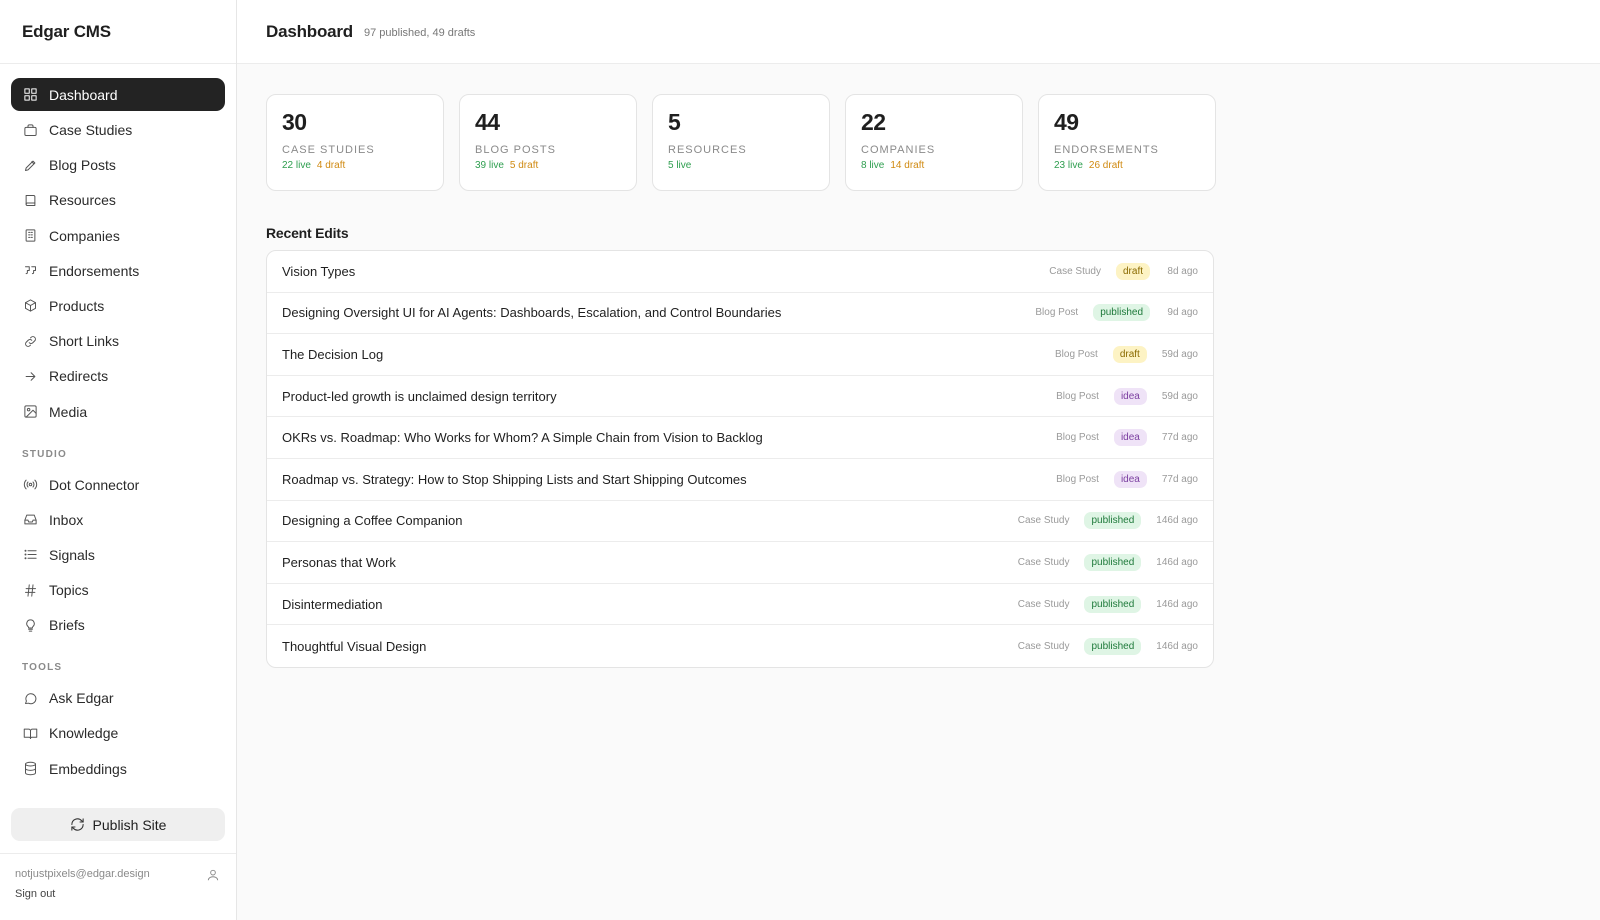  What do you see at coordinates (1066, 122) in the screenshot?
I see `stat-value: 49` at bounding box center [1066, 122].